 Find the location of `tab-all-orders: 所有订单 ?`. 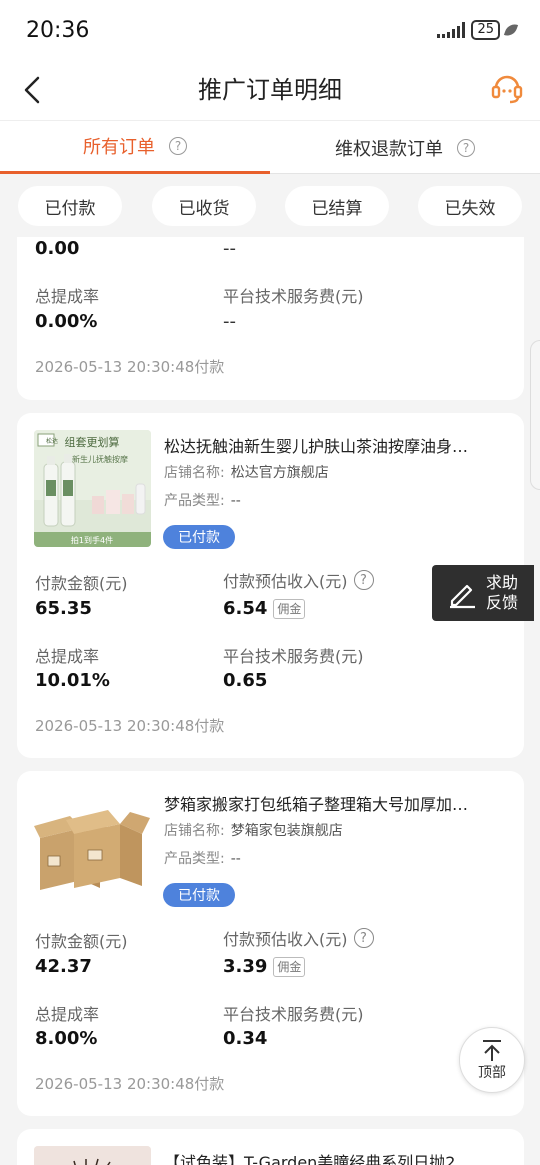

tab-all-orders: 所有订单 ? is located at coordinates (135, 147).